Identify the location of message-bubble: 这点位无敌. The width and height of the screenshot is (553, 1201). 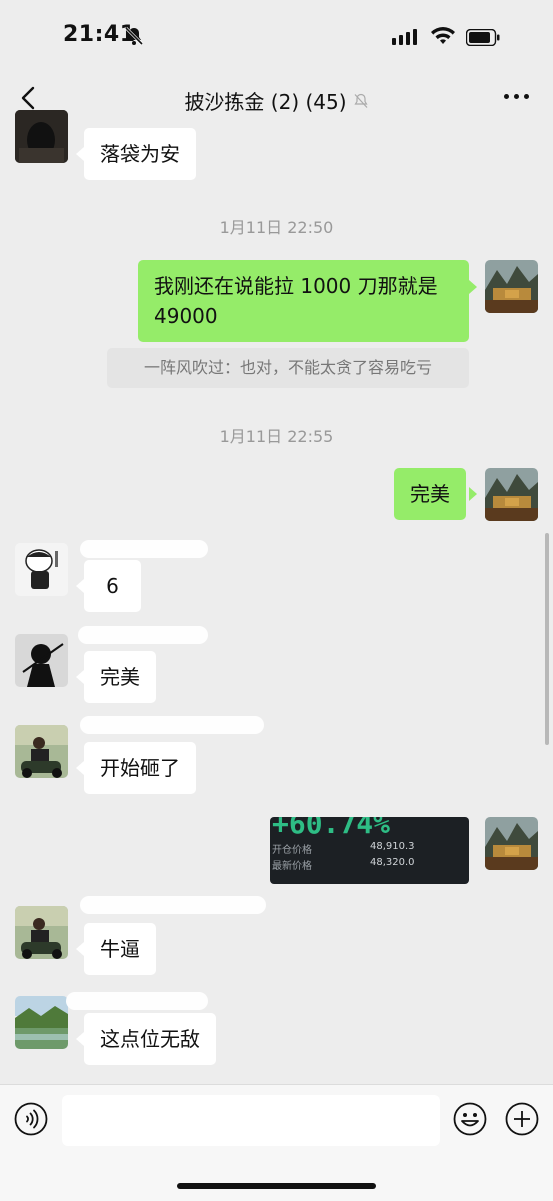
(150, 1039).